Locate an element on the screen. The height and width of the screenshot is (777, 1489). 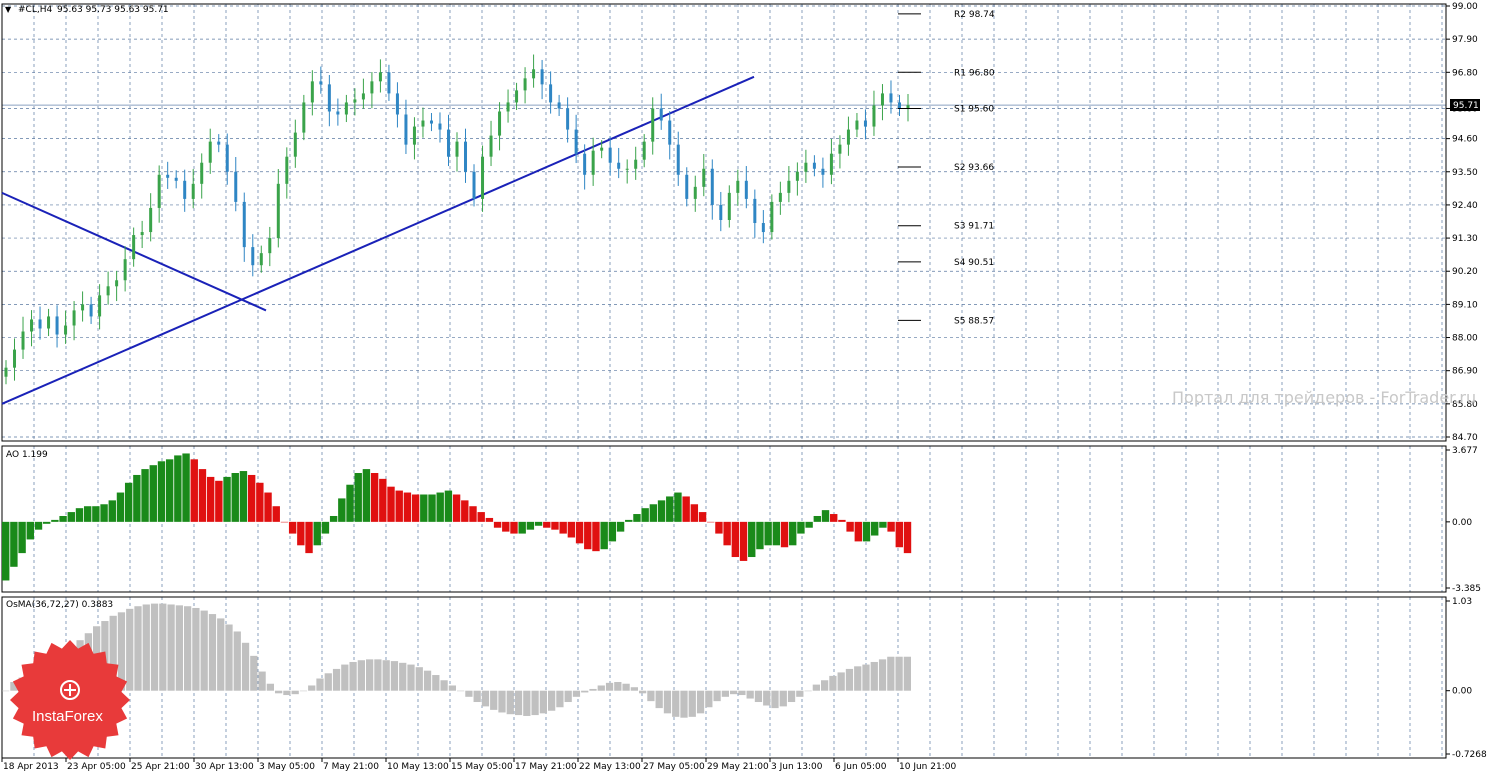
price-tick-label: 94.60 is located at coordinates (1465, 140).